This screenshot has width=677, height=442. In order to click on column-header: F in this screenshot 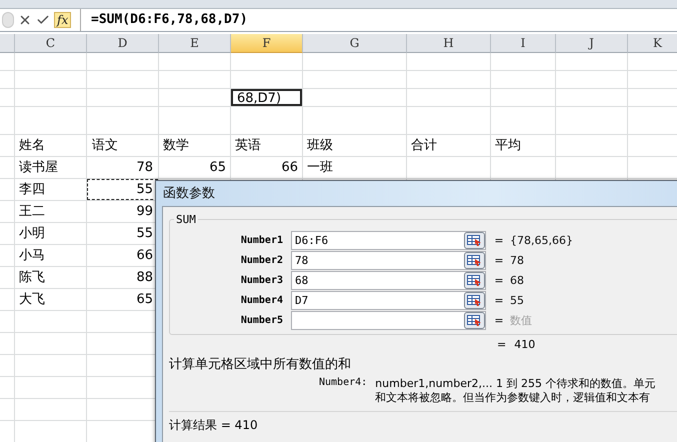, I will do `click(267, 43)`.